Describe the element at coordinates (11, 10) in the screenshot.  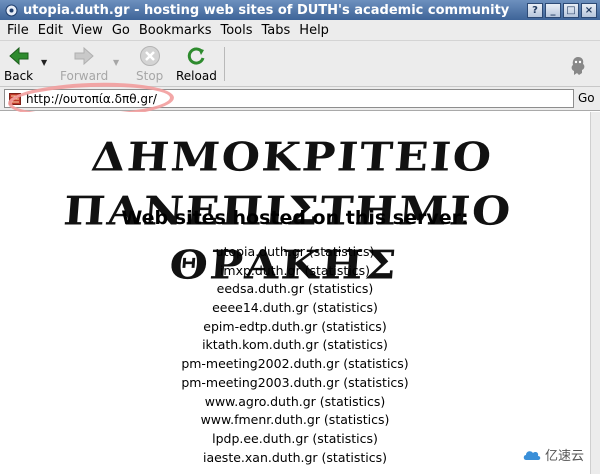
I see `app-icon` at that location.